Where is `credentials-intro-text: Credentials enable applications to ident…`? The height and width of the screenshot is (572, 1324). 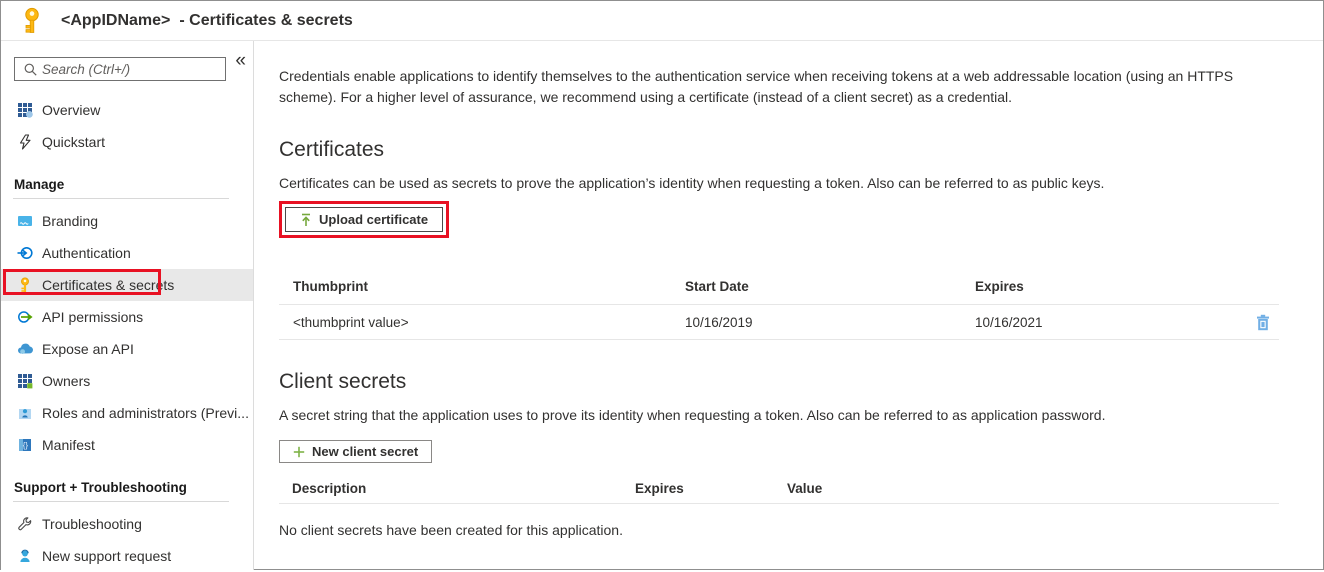
credentials-intro-text: Credentials enable applications to ident… is located at coordinates (756, 86).